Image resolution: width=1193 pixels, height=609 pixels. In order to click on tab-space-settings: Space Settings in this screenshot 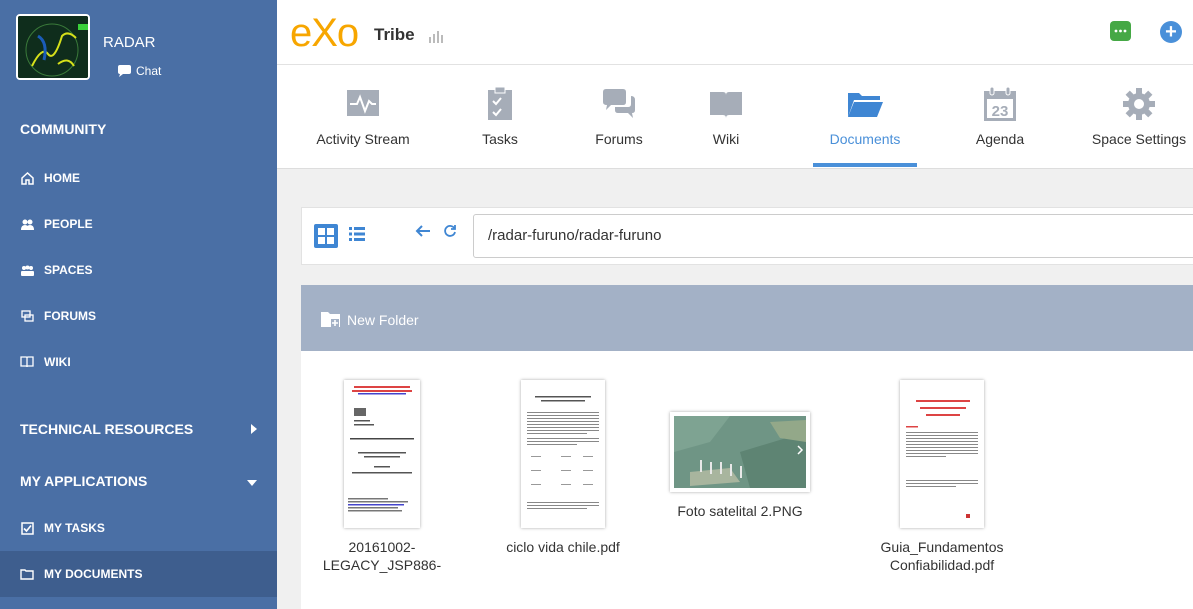, I will do `click(1139, 117)`.